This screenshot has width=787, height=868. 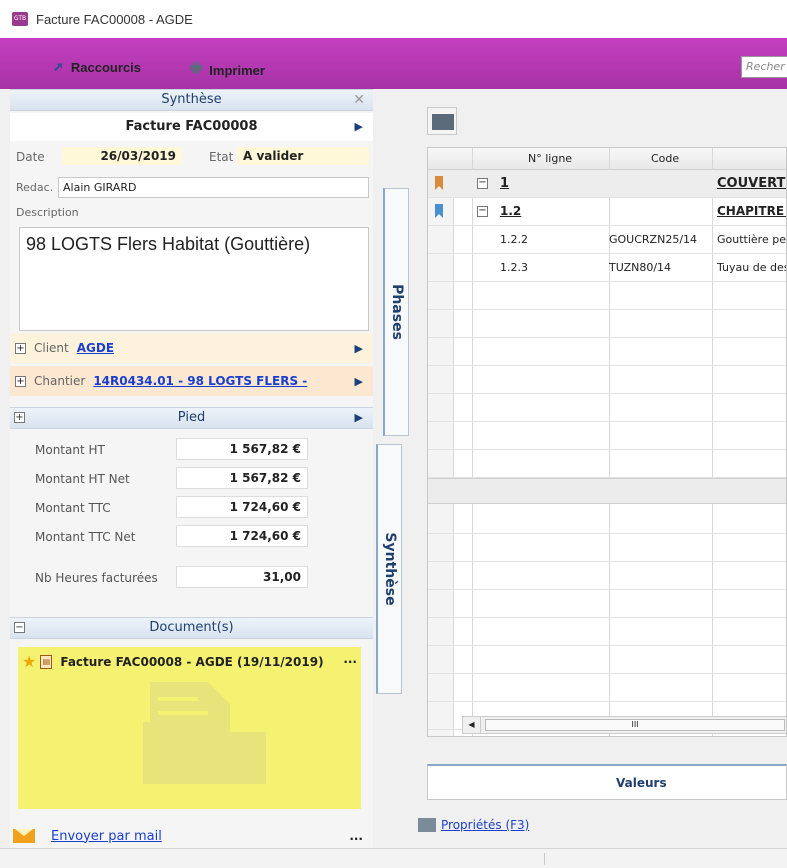 What do you see at coordinates (194, 279) in the screenshot?
I see `description-field: 98 LOGTS Flers Habitat (Gouttière)` at bounding box center [194, 279].